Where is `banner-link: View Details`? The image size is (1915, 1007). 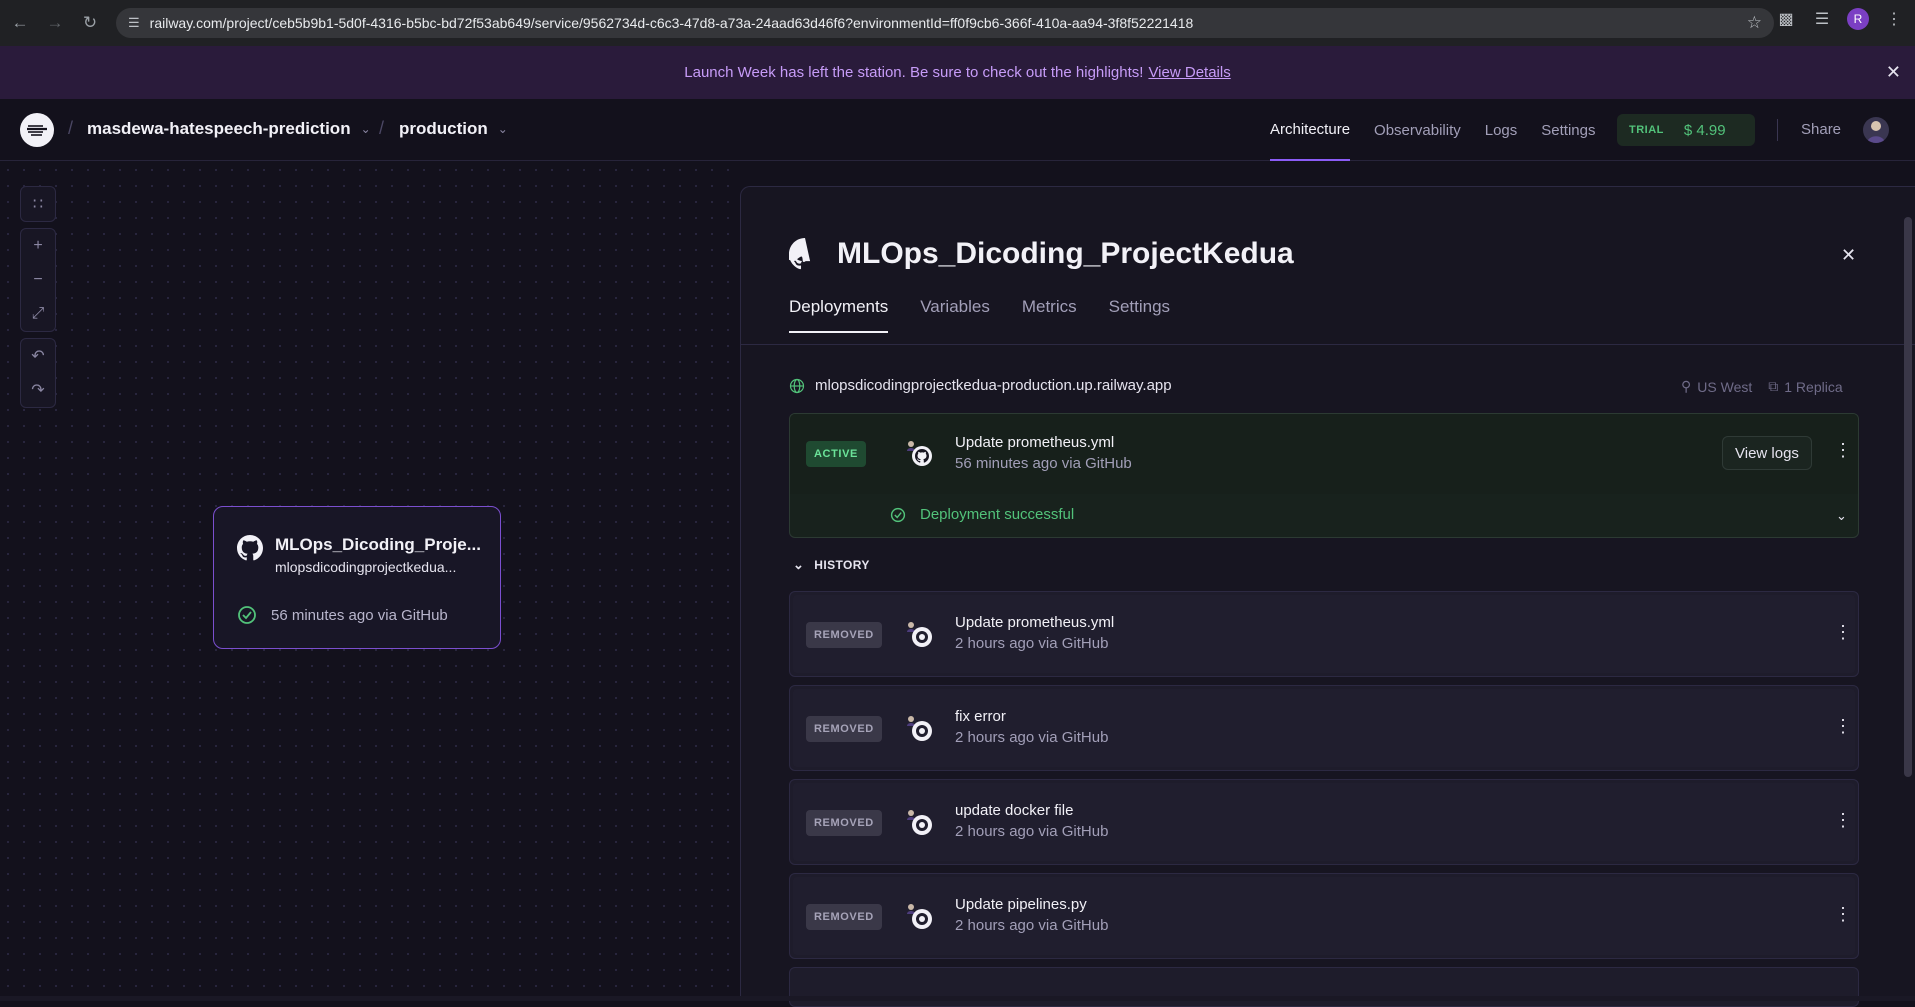 banner-link: View Details is located at coordinates (1189, 72).